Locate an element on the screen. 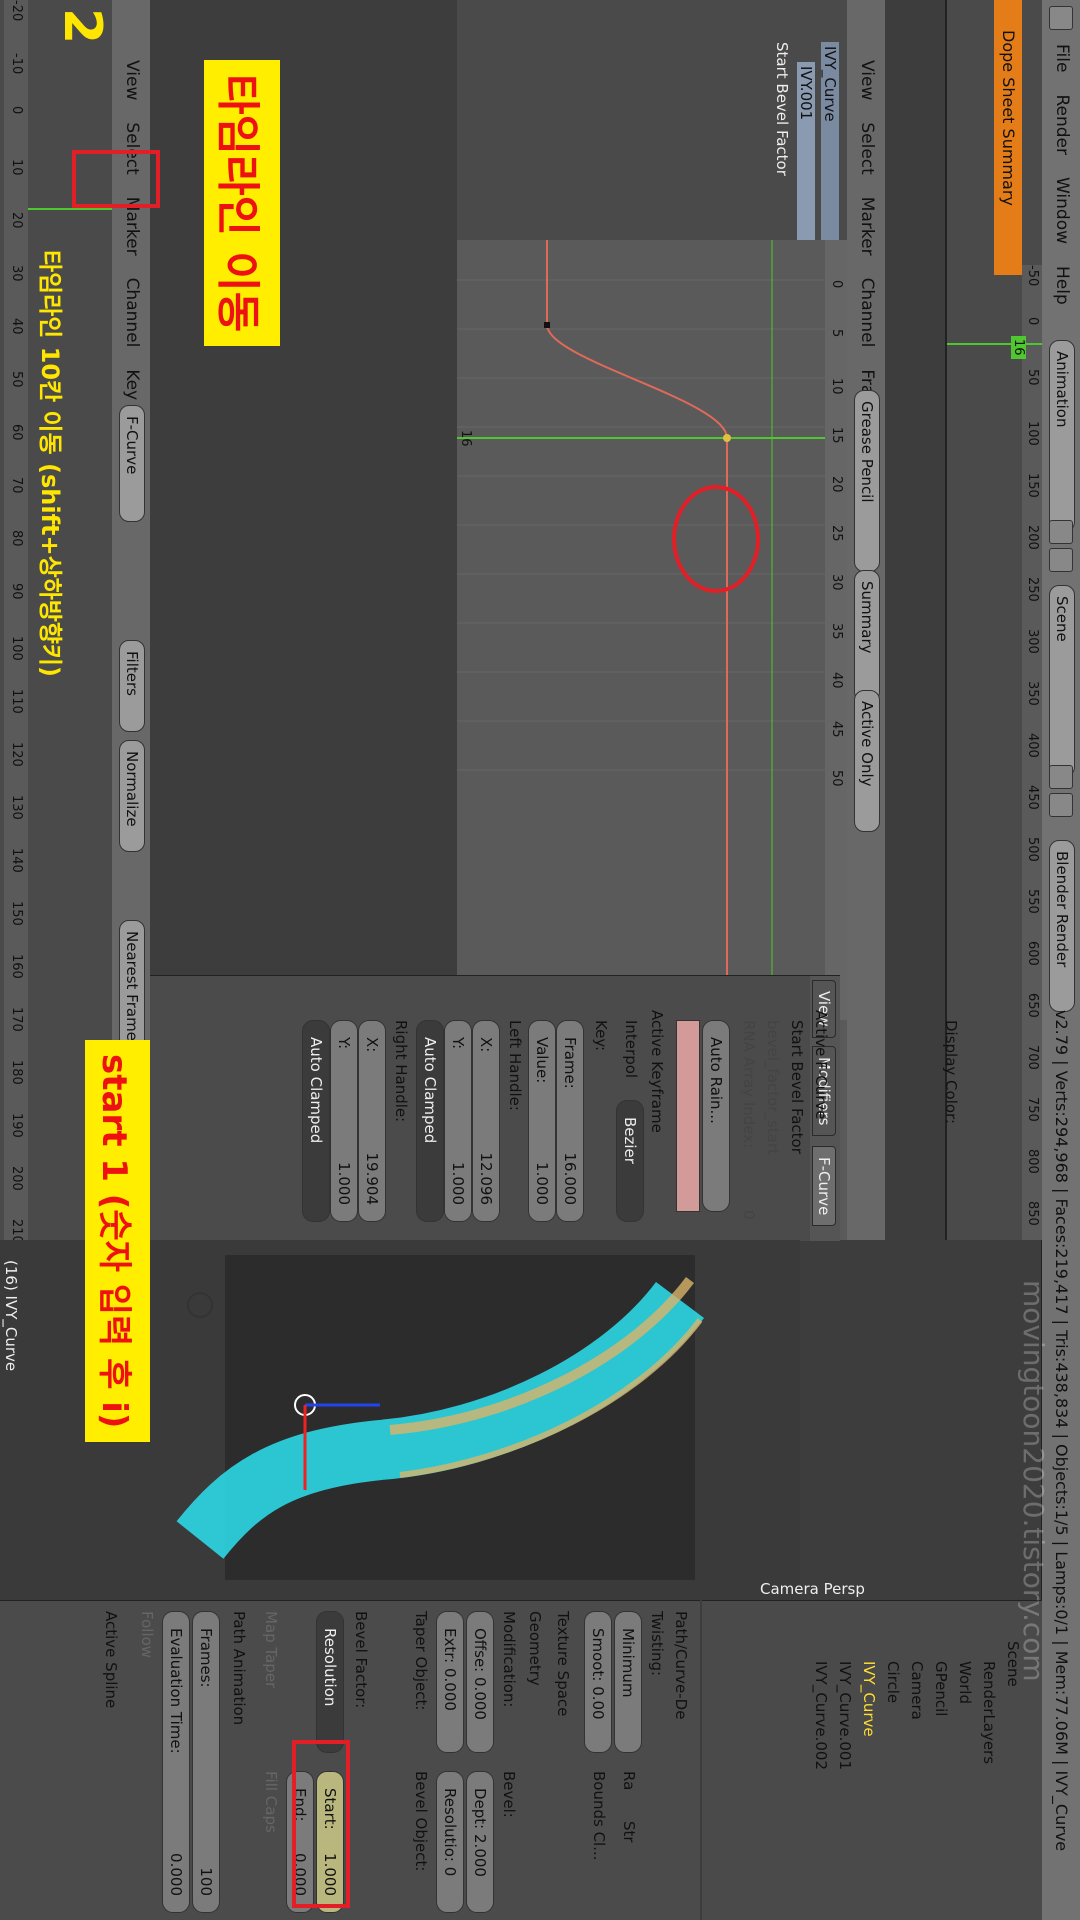  outliner-gpencil: GPencil is located at coordinates (941, 1688).